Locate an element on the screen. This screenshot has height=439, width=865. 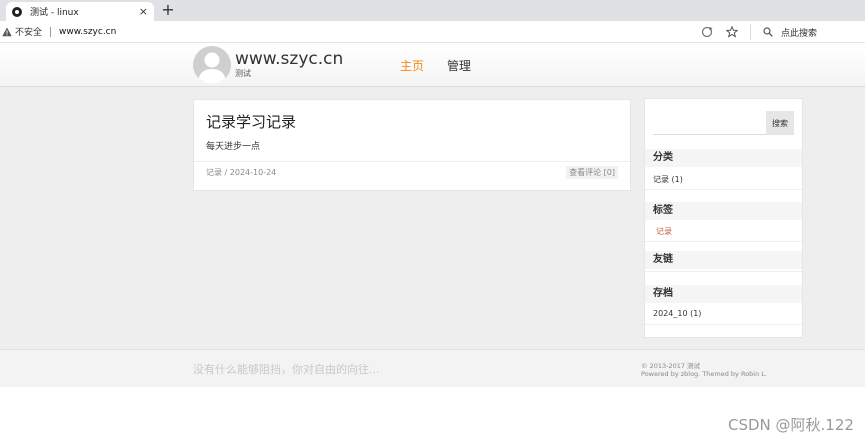
post-title: 记录学习记录 is located at coordinates (251, 121).